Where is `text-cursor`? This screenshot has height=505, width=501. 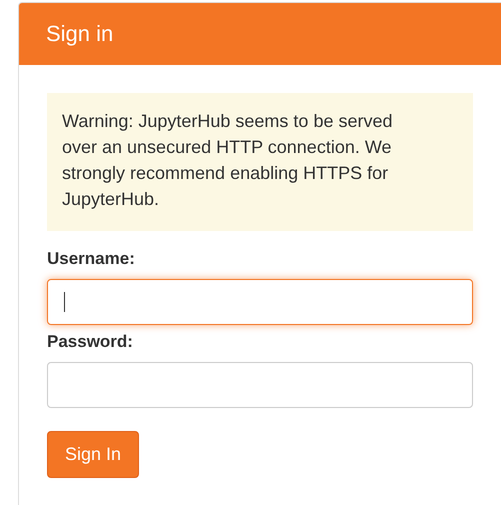
text-cursor is located at coordinates (64, 302).